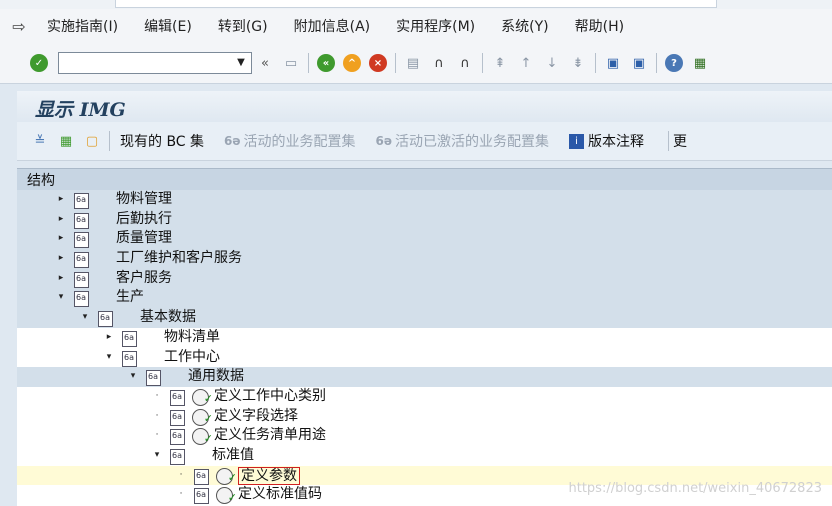  I want to click on tree-row: ▸ 质量管理, so click(424, 239).